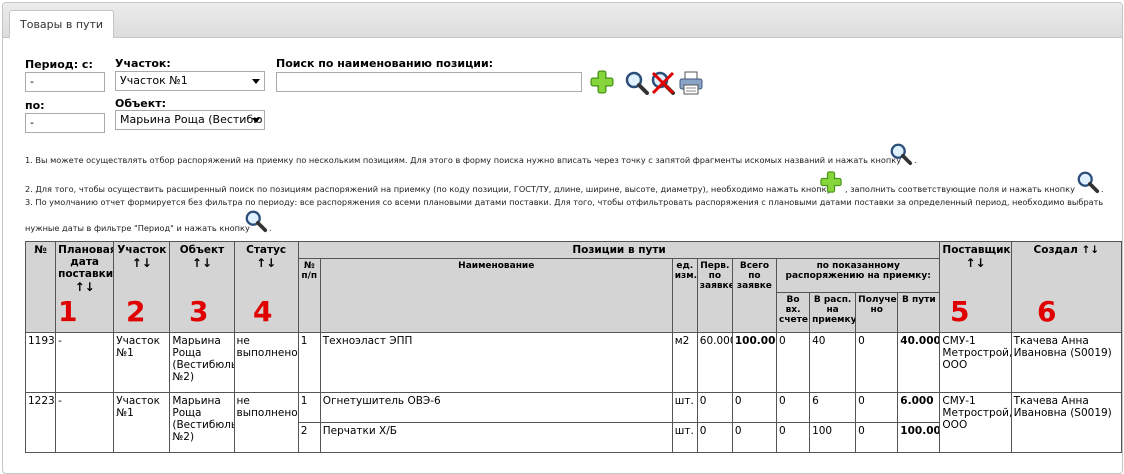 Image resolution: width=1124 pixels, height=474 pixels. I want to click on col-total: Всего по заявке, so click(754, 295).